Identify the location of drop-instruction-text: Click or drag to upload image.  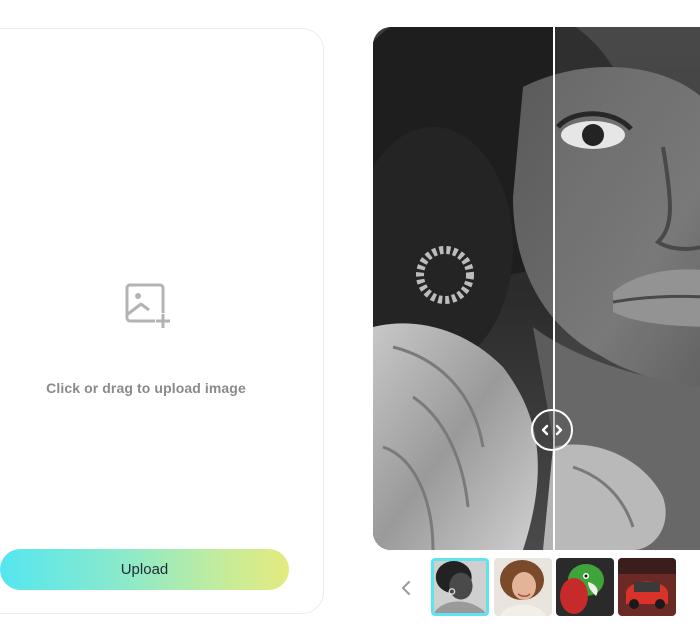
(146, 388).